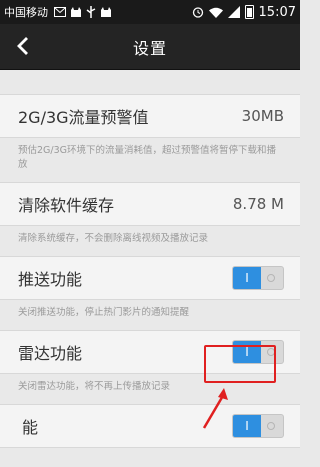 Image resolution: width=320 pixels, height=467 pixels. Describe the element at coordinates (60, 12) in the screenshot. I see `message-icon` at that location.